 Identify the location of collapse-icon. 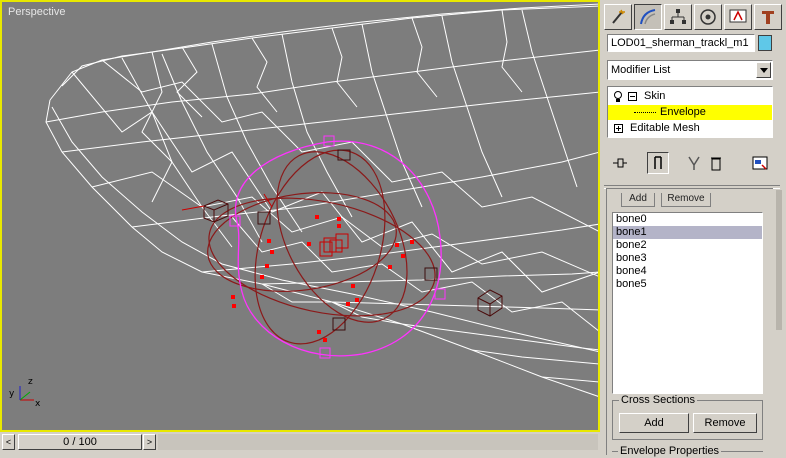
(632, 96).